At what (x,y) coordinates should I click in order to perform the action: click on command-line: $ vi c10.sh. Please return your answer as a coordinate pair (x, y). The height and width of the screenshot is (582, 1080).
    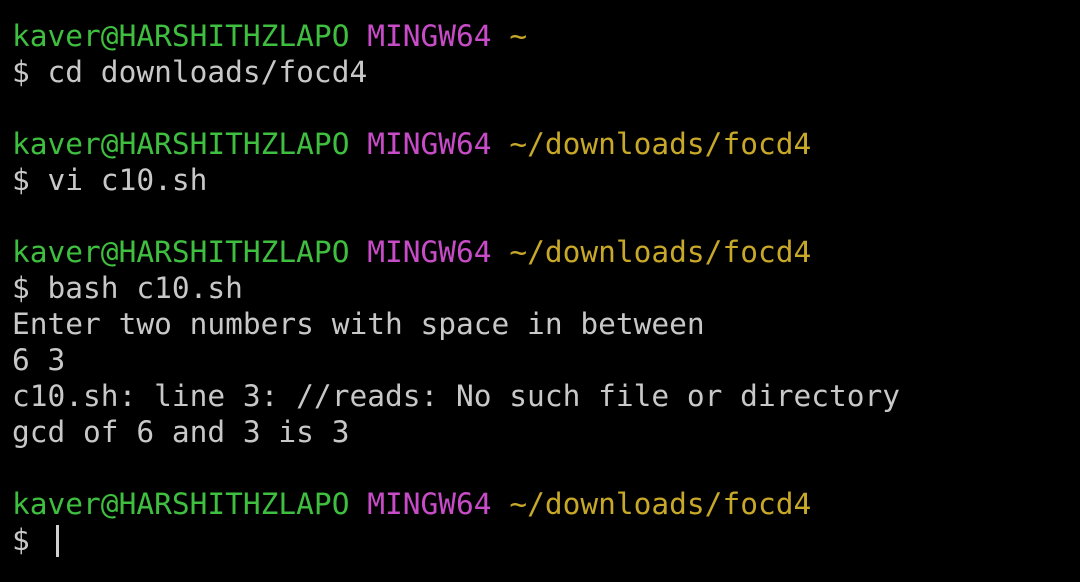
    Looking at the image, I should click on (110, 180).